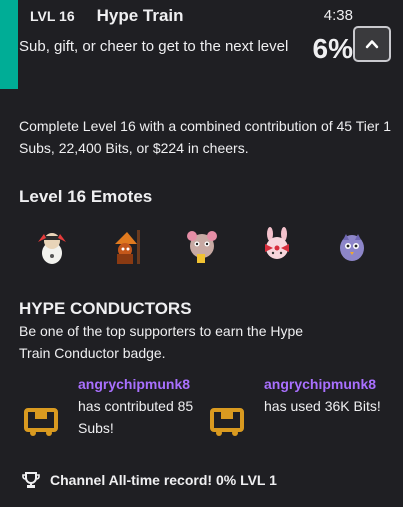 The image size is (403, 507). What do you see at coordinates (9, 44) in the screenshot?
I see `hype-train-progress-accent` at bounding box center [9, 44].